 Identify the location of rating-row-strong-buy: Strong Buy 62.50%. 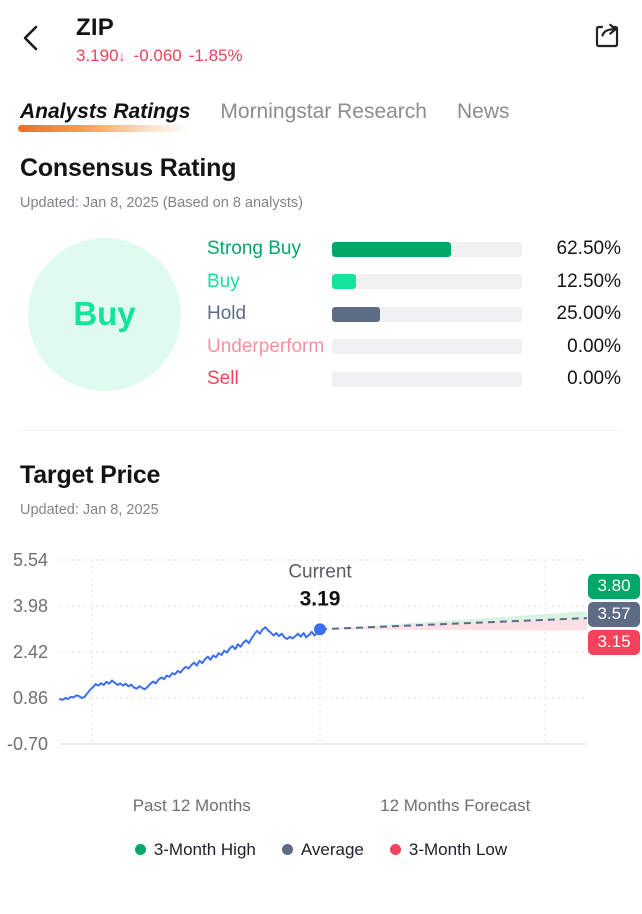
(414, 249).